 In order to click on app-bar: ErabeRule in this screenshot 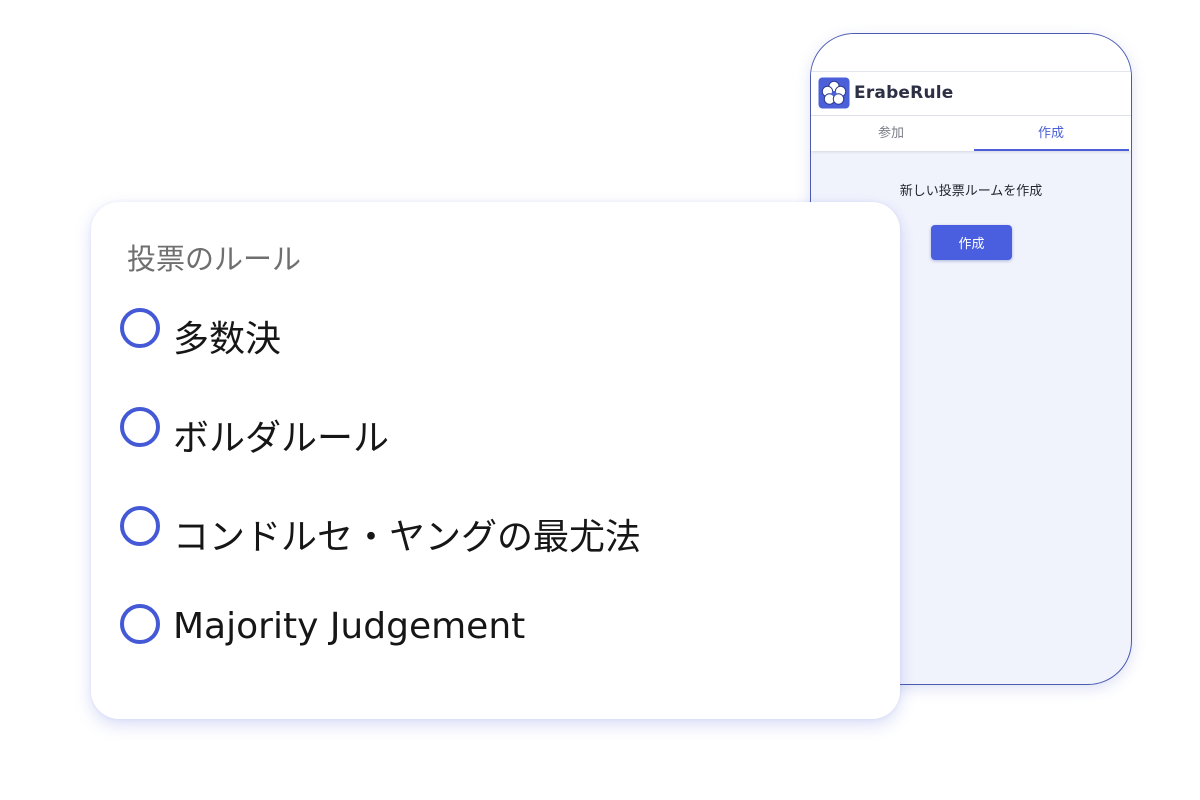, I will do `click(971, 94)`.